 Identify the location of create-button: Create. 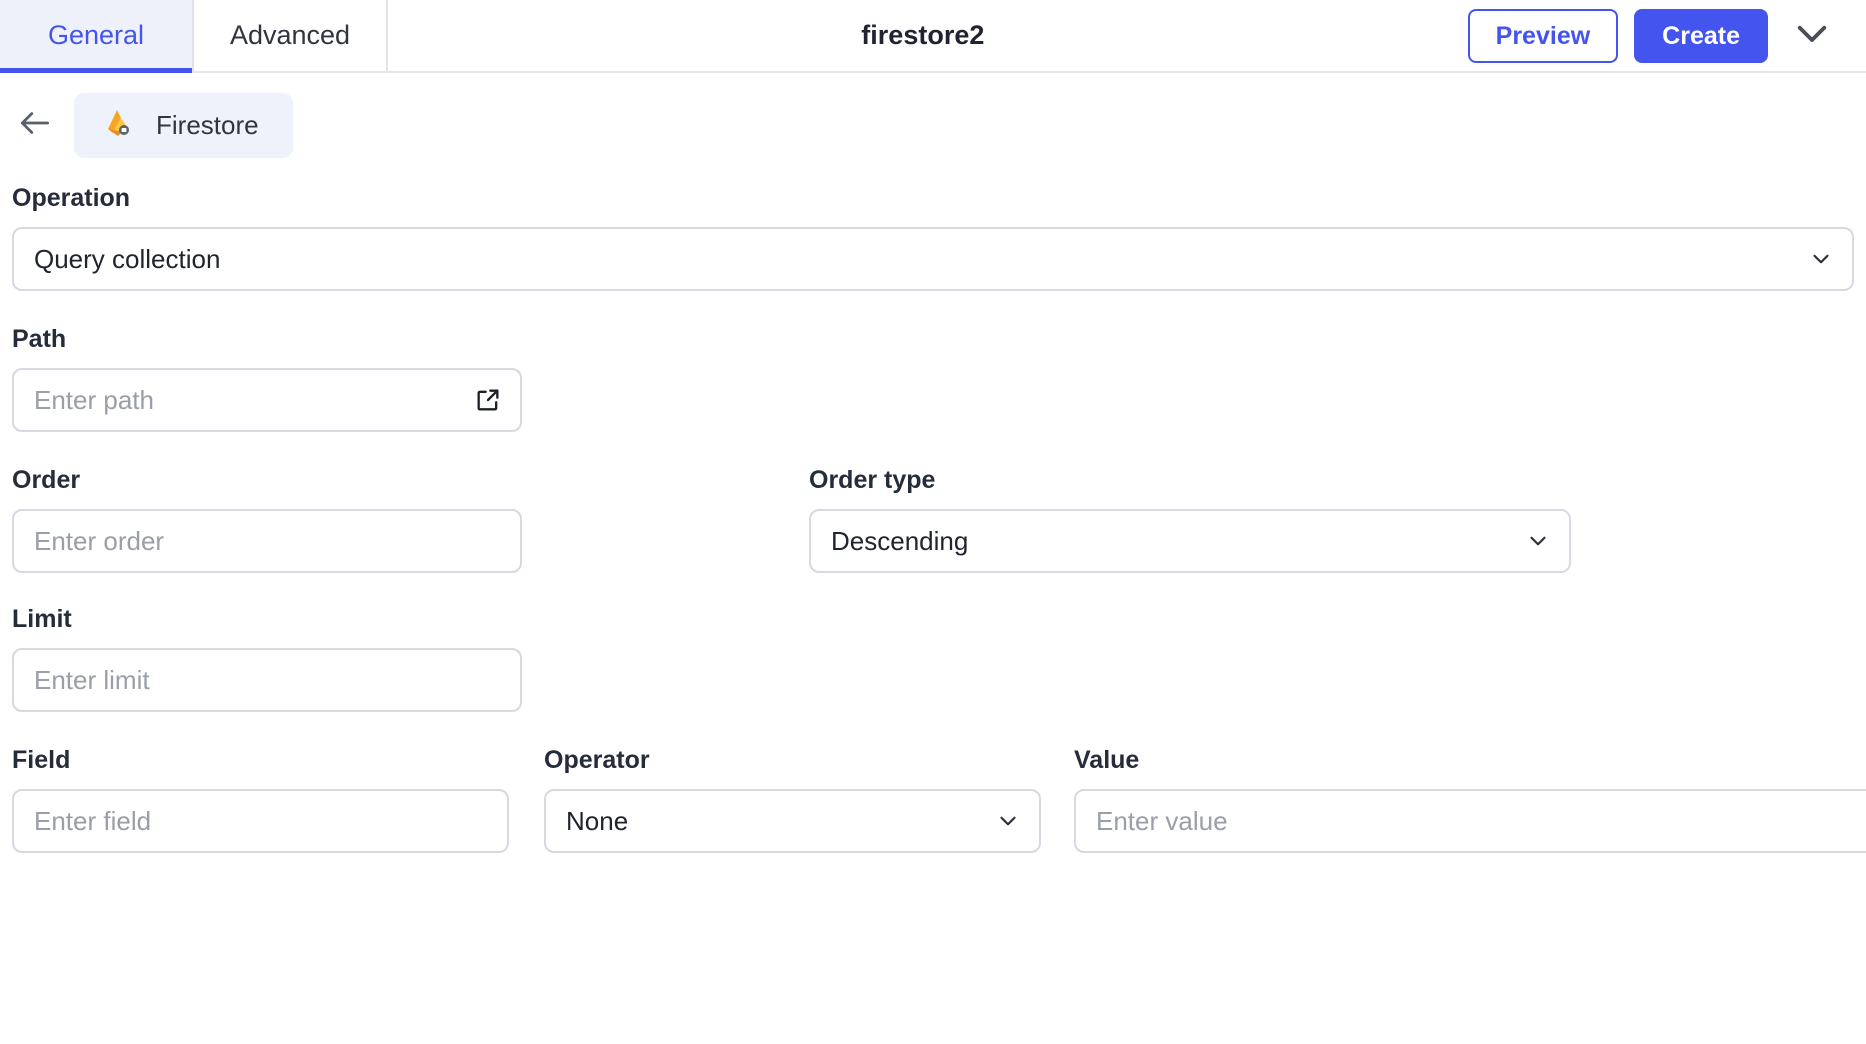
(1701, 35).